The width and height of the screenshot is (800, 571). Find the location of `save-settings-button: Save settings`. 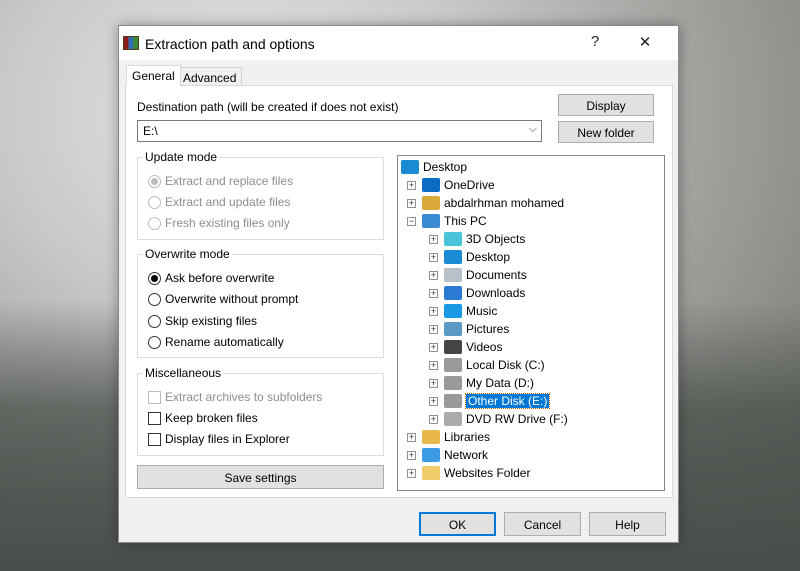

save-settings-button: Save settings is located at coordinates (260, 477).